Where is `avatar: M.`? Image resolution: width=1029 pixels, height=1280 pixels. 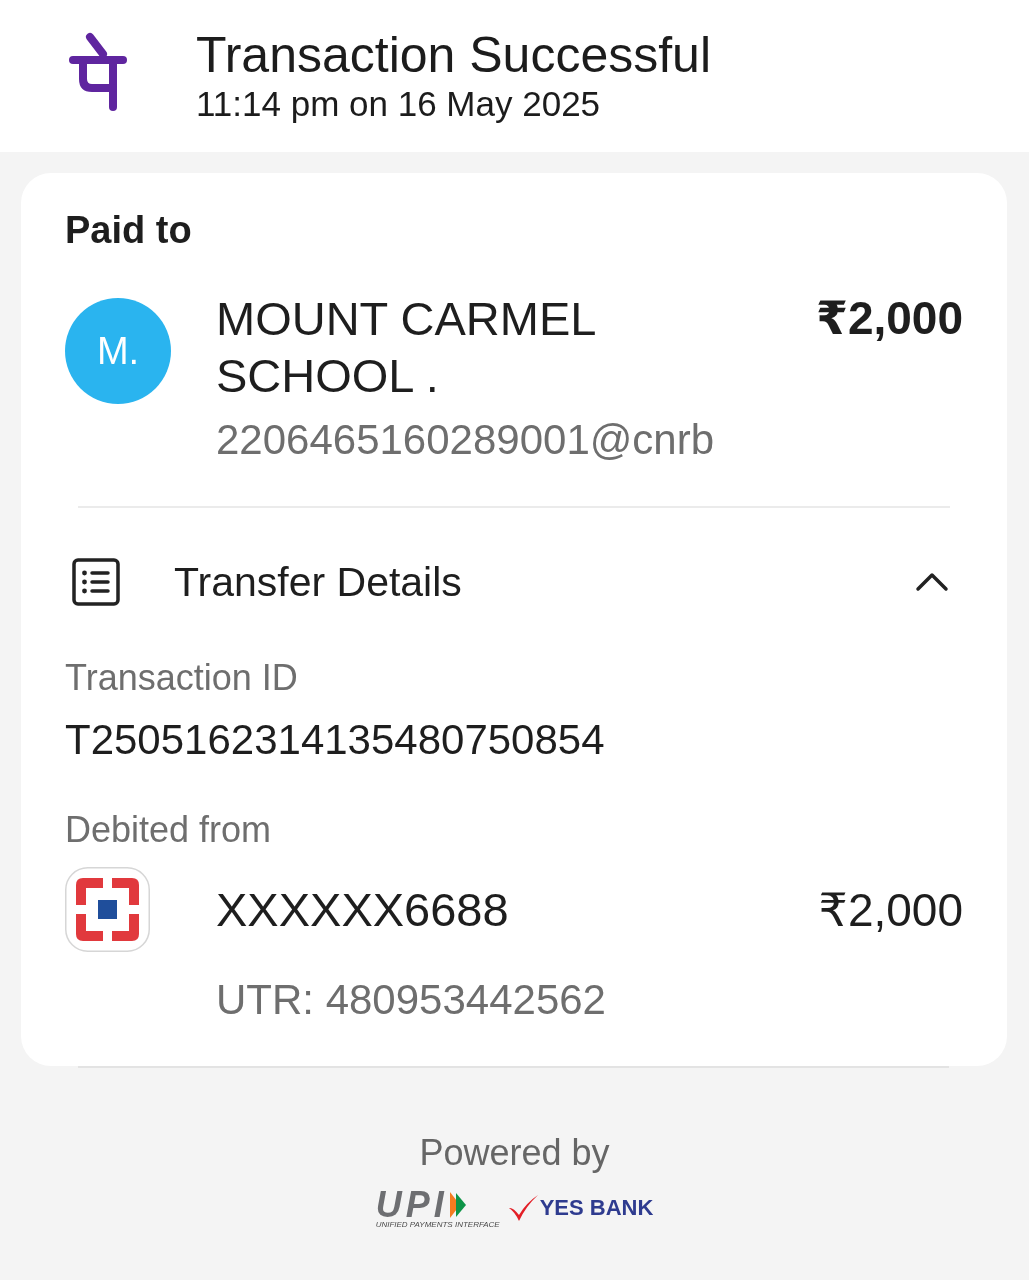
avatar: M. is located at coordinates (118, 351).